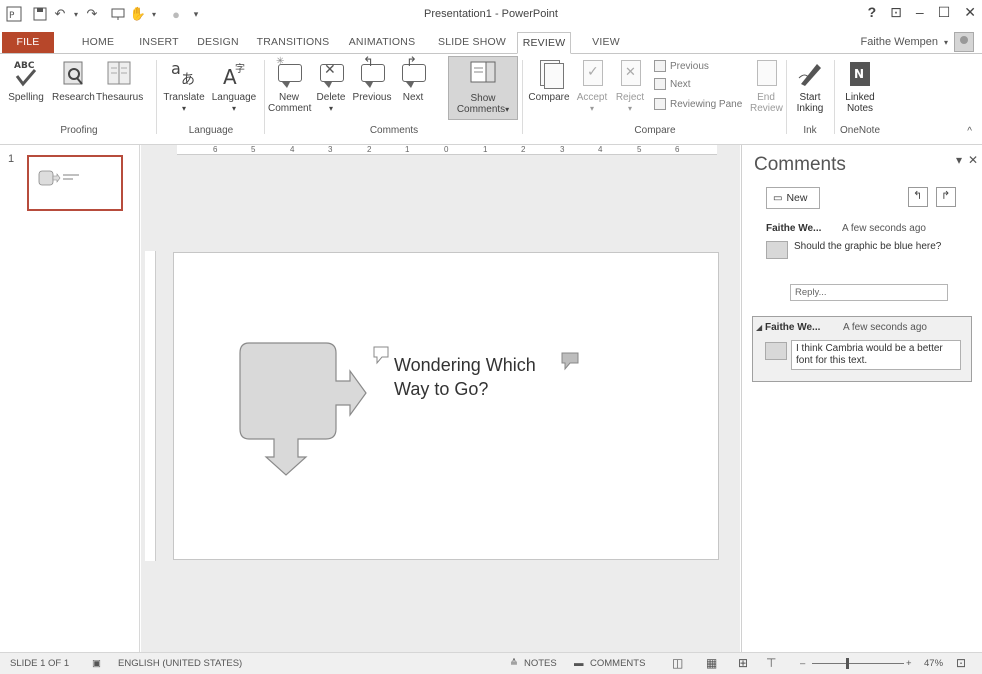 Image resolution: width=982 pixels, height=674 pixels. Describe the element at coordinates (964, 42) in the screenshot. I see `avatar` at that location.